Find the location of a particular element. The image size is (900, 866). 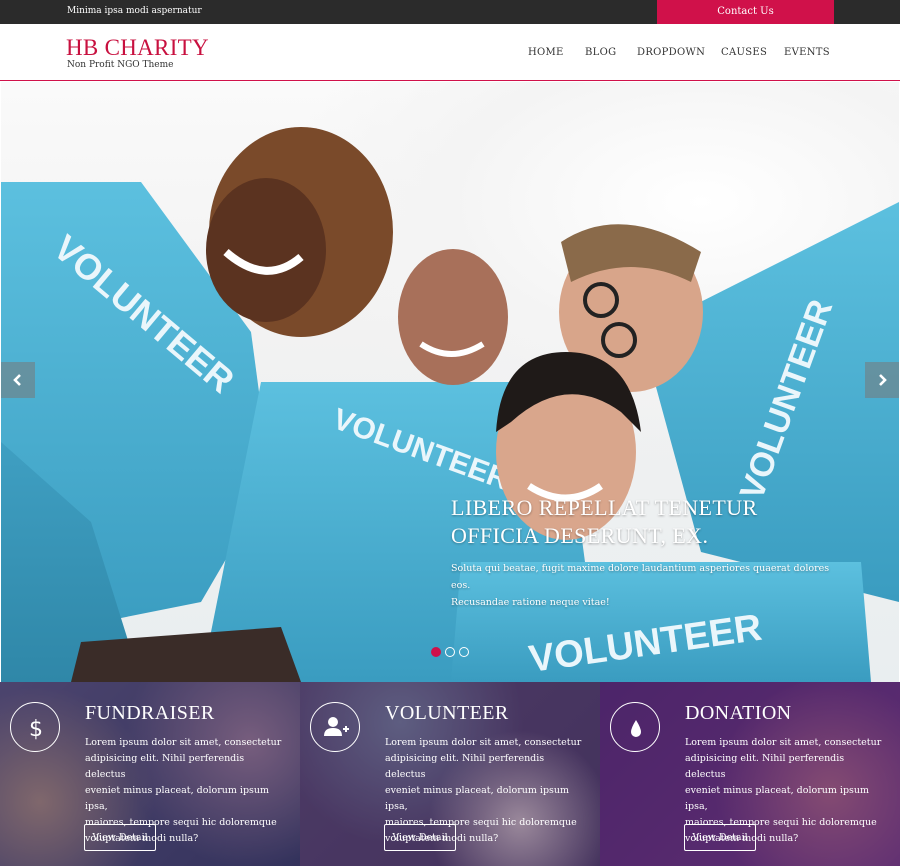

chevron-left-icon is located at coordinates (17, 380).